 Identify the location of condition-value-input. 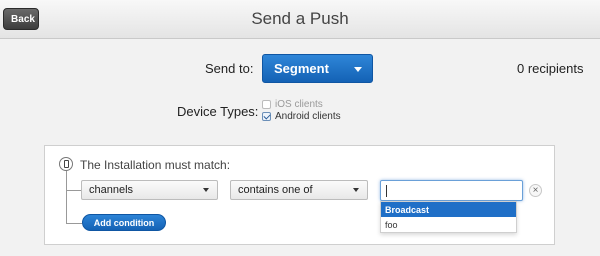
(451, 190).